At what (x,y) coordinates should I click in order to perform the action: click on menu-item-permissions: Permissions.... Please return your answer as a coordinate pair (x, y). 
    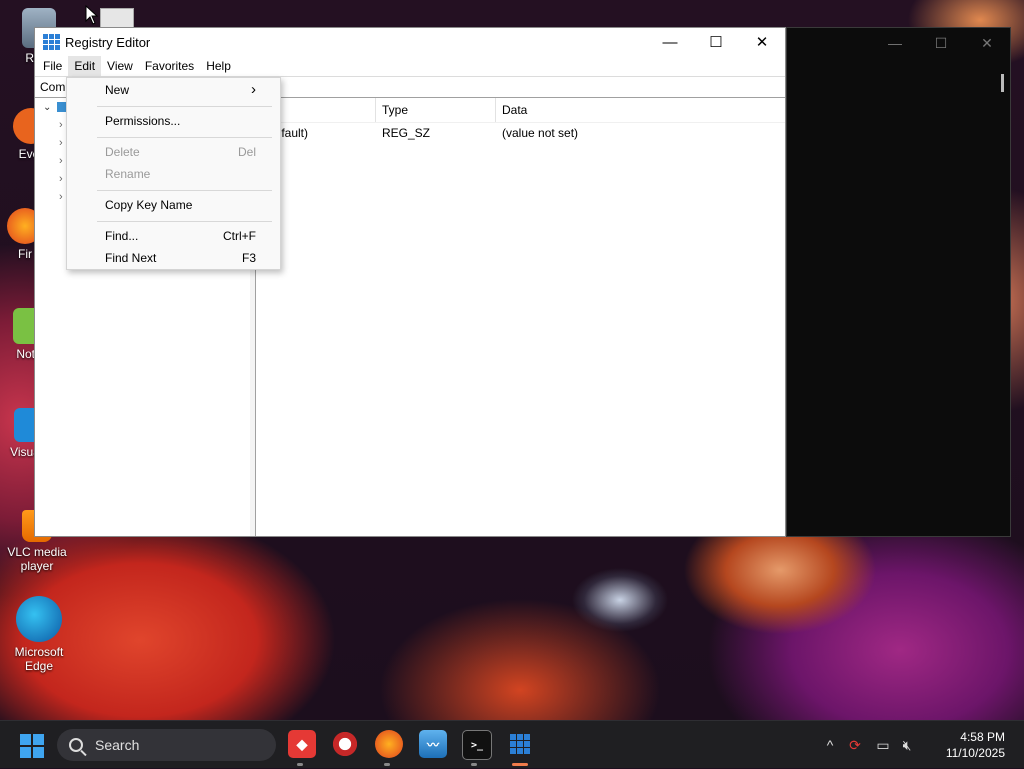
    Looking at the image, I should click on (173, 121).